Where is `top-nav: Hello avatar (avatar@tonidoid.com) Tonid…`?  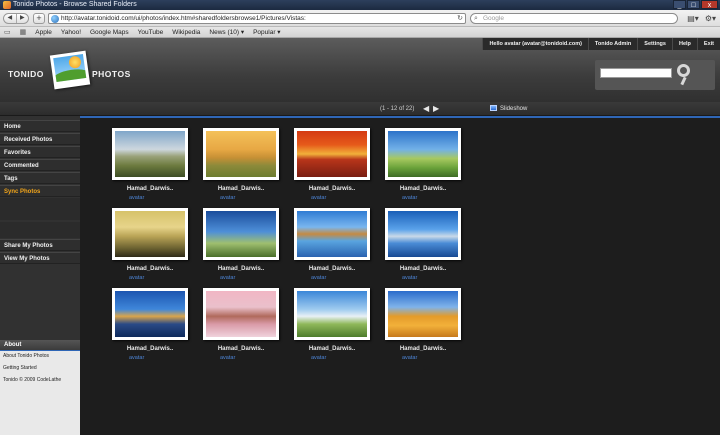 top-nav: Hello avatar (avatar@tonidoid.com) Tonid… is located at coordinates (601, 44).